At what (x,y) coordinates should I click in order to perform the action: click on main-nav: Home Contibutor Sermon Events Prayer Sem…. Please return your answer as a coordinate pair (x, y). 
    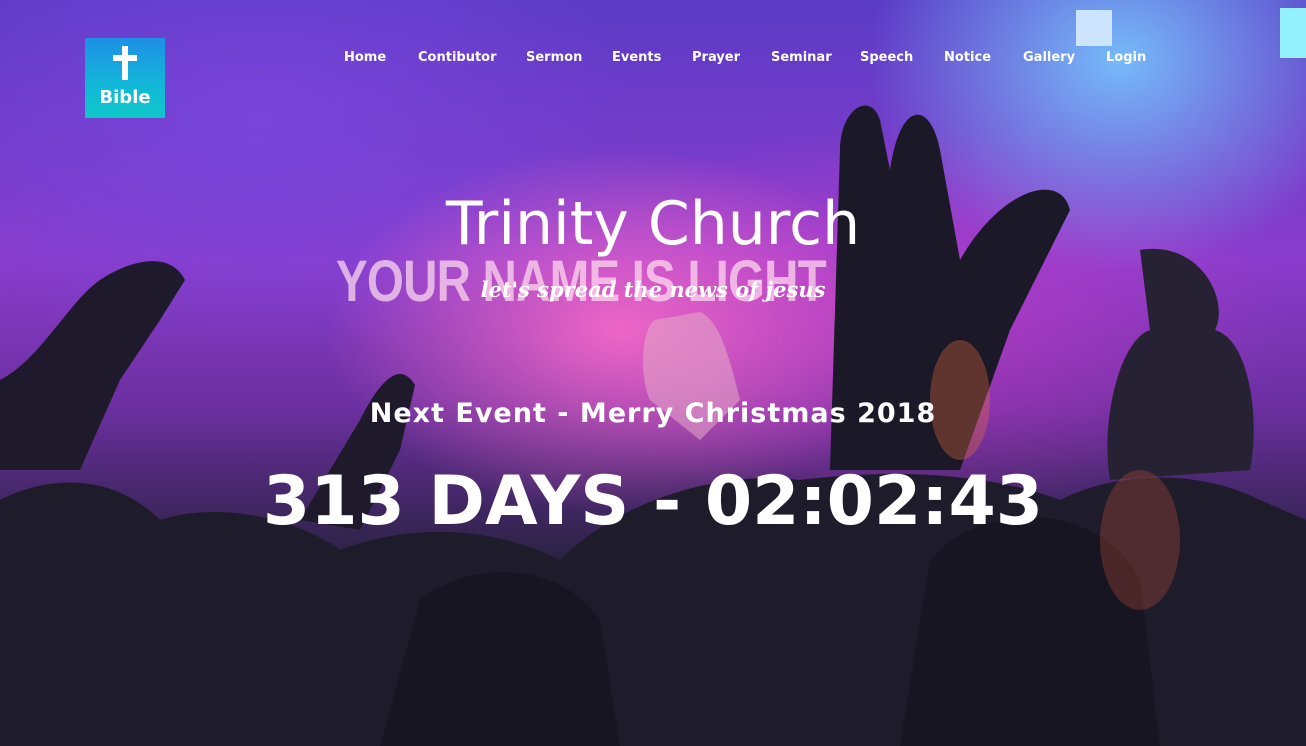
    Looking at the image, I should click on (653, 59).